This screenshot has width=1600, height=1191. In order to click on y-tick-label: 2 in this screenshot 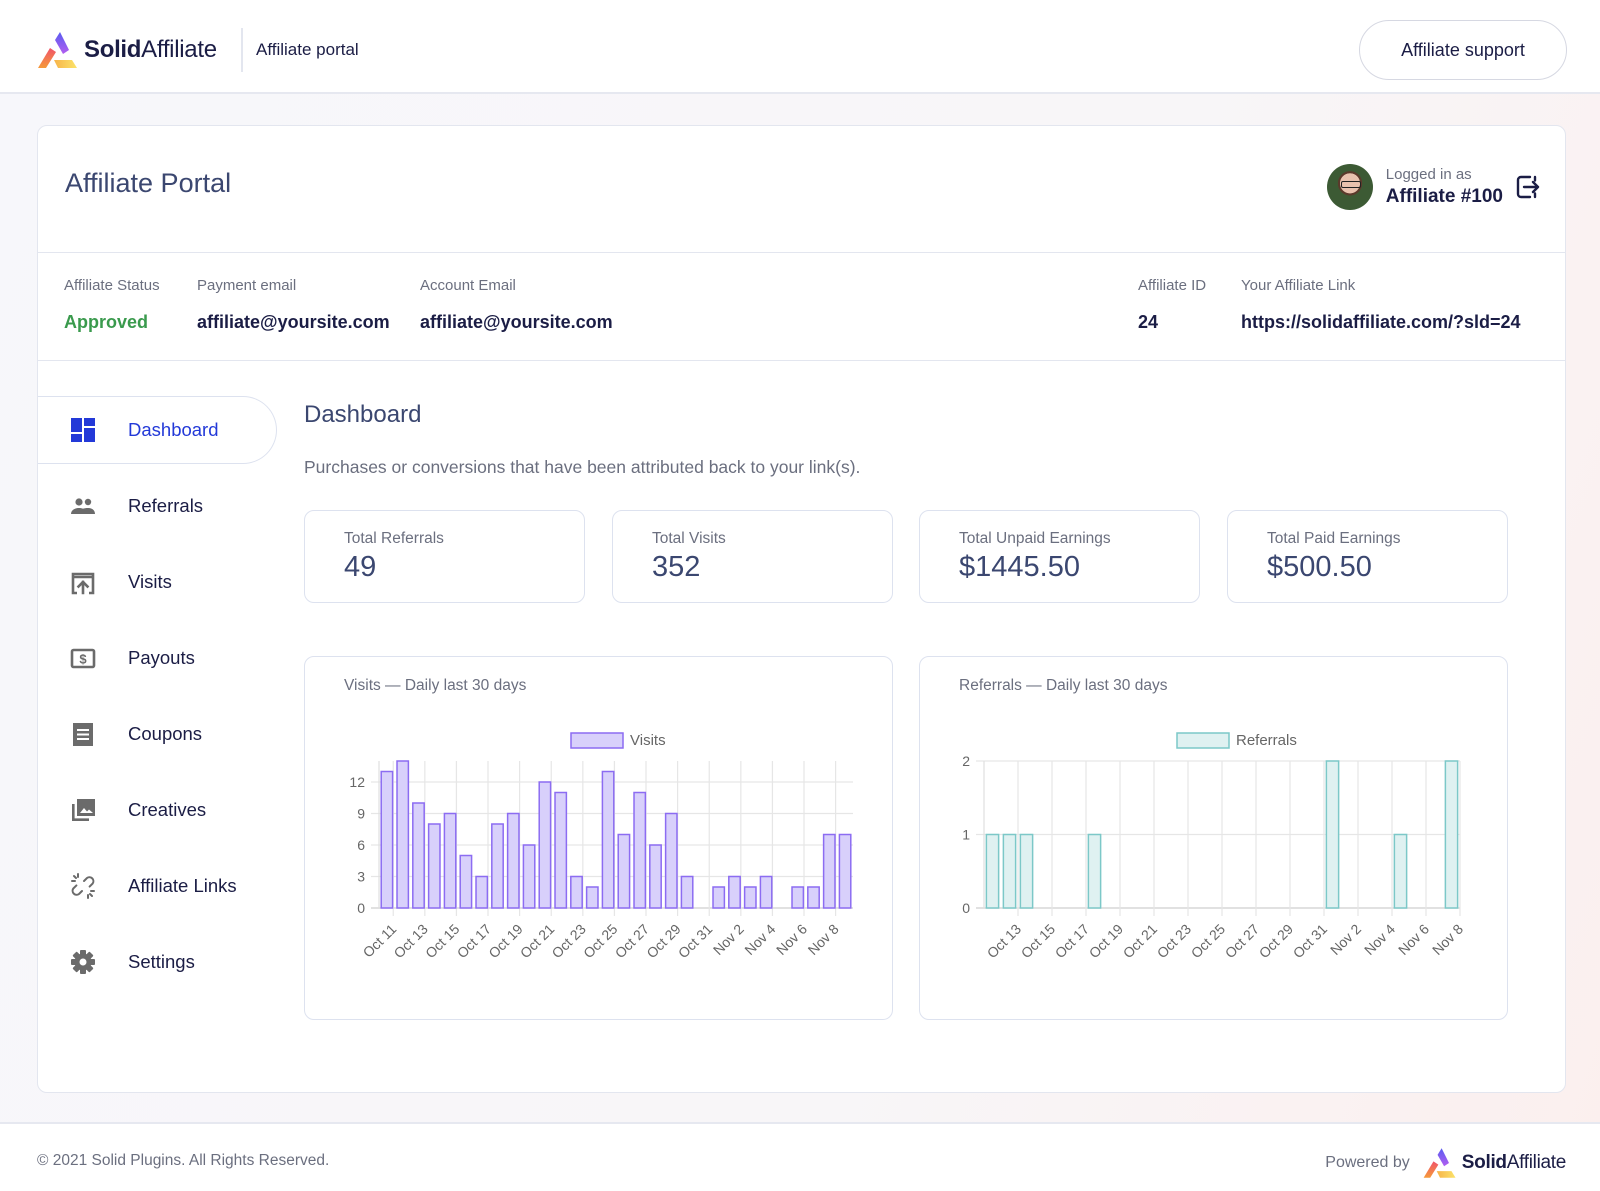, I will do `click(966, 761)`.